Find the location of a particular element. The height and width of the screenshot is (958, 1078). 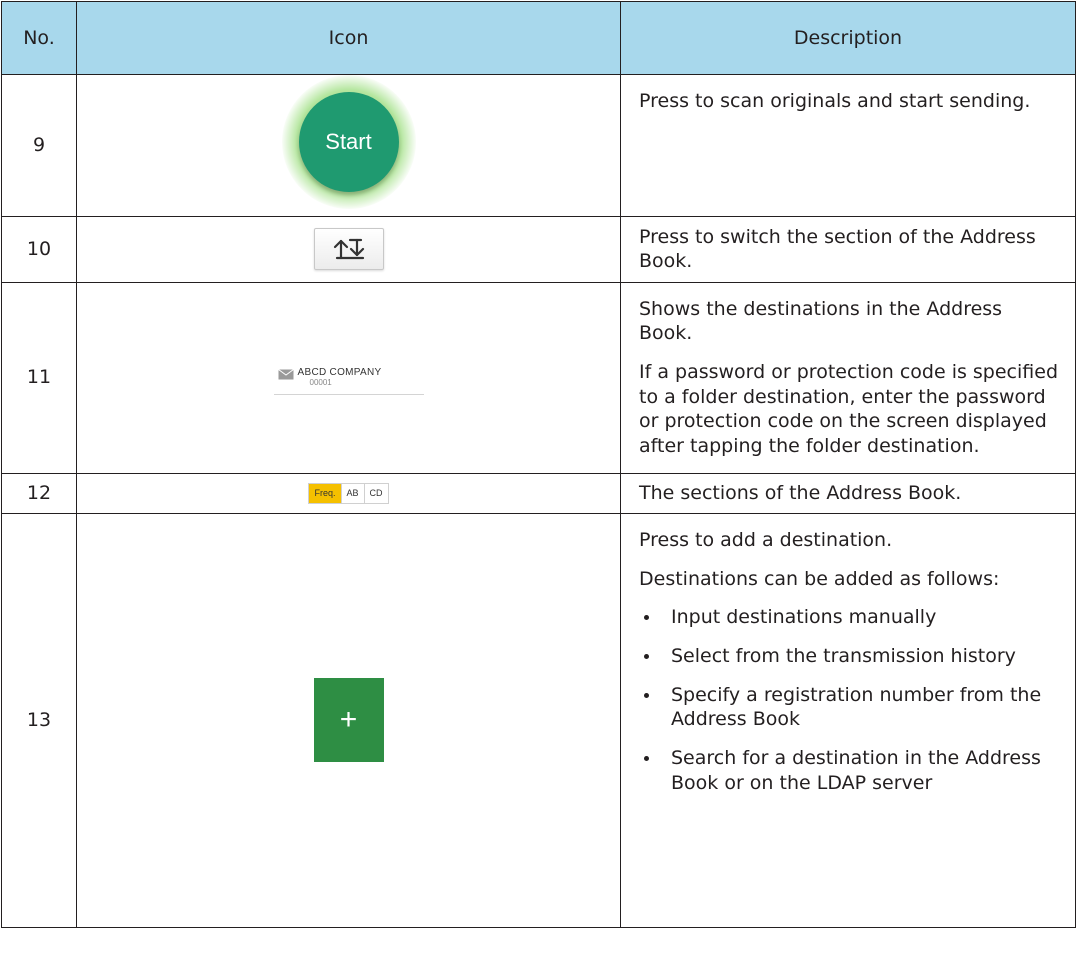

row-number: 10 is located at coordinates (39, 249).